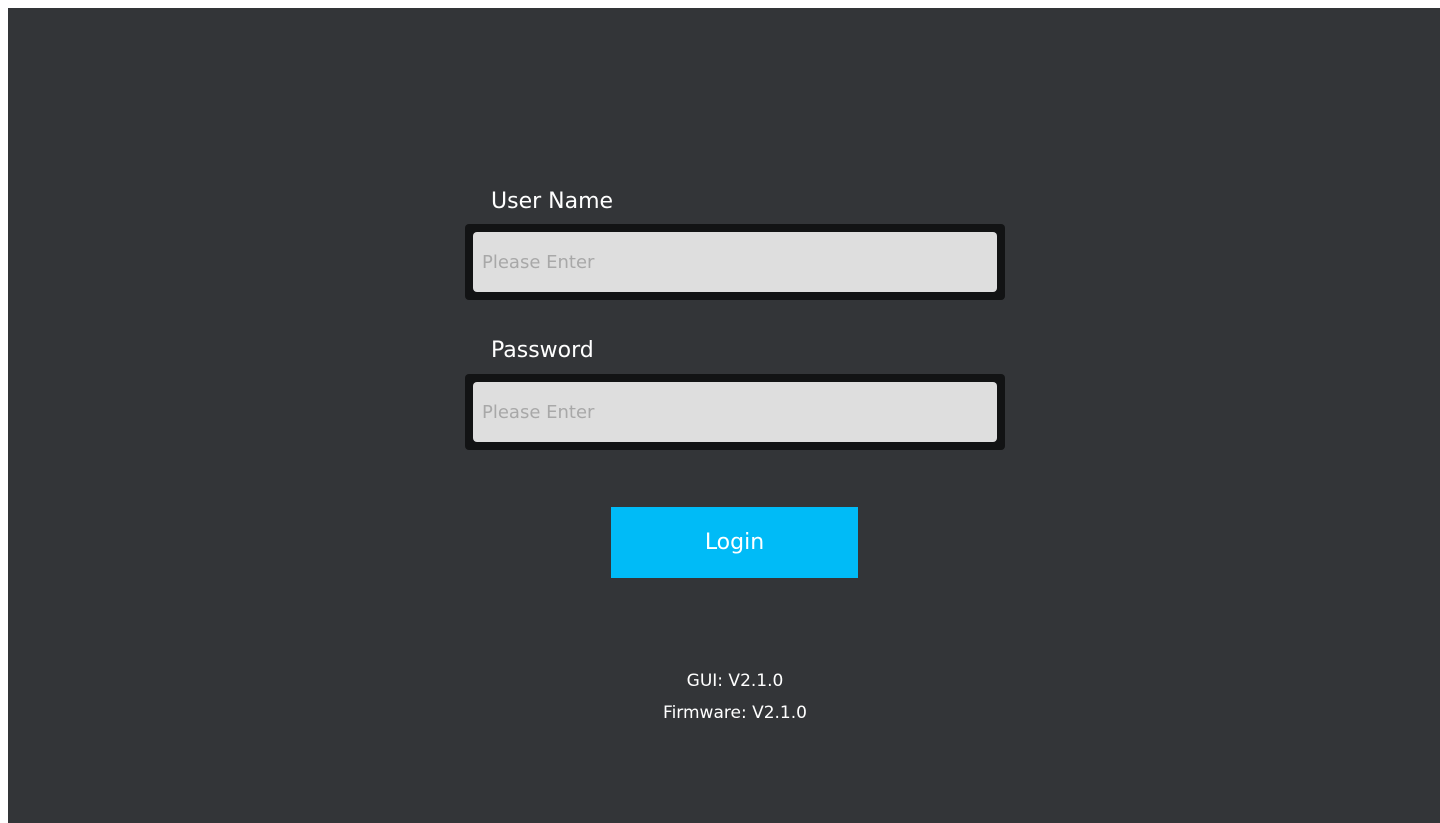 The width and height of the screenshot is (1440, 823). I want to click on username-input, so click(735, 262).